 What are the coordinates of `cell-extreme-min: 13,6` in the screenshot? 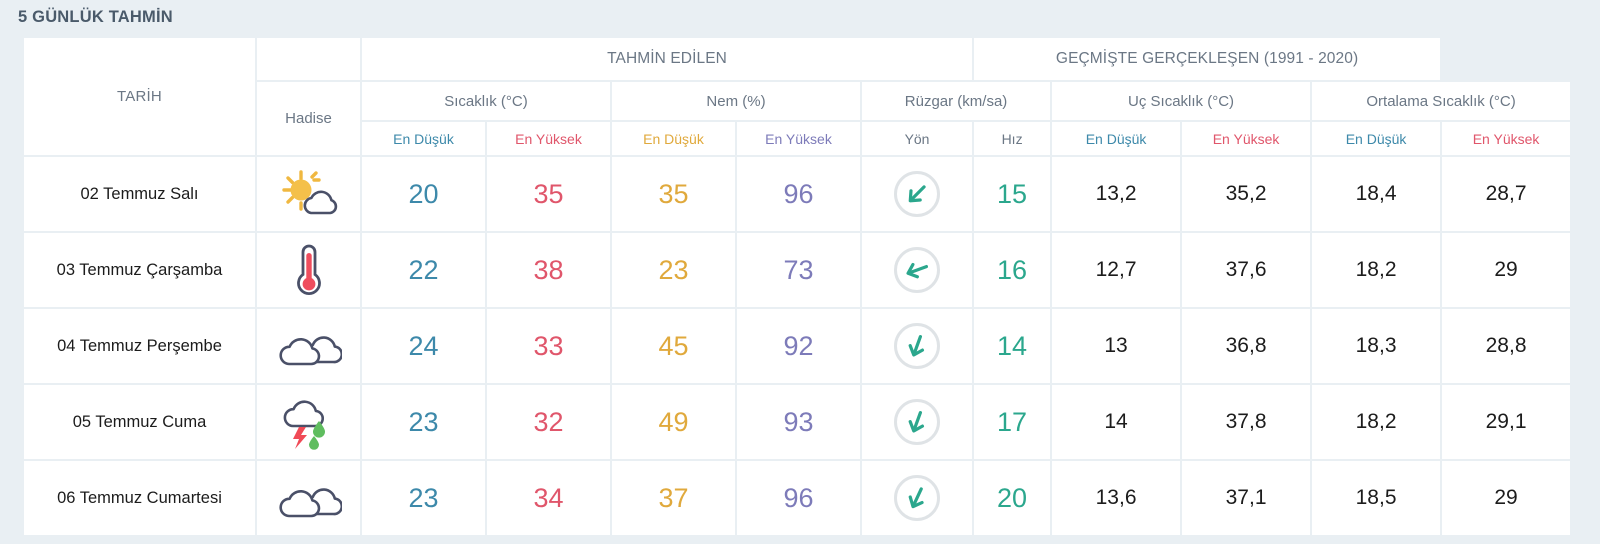 It's located at (1116, 498).